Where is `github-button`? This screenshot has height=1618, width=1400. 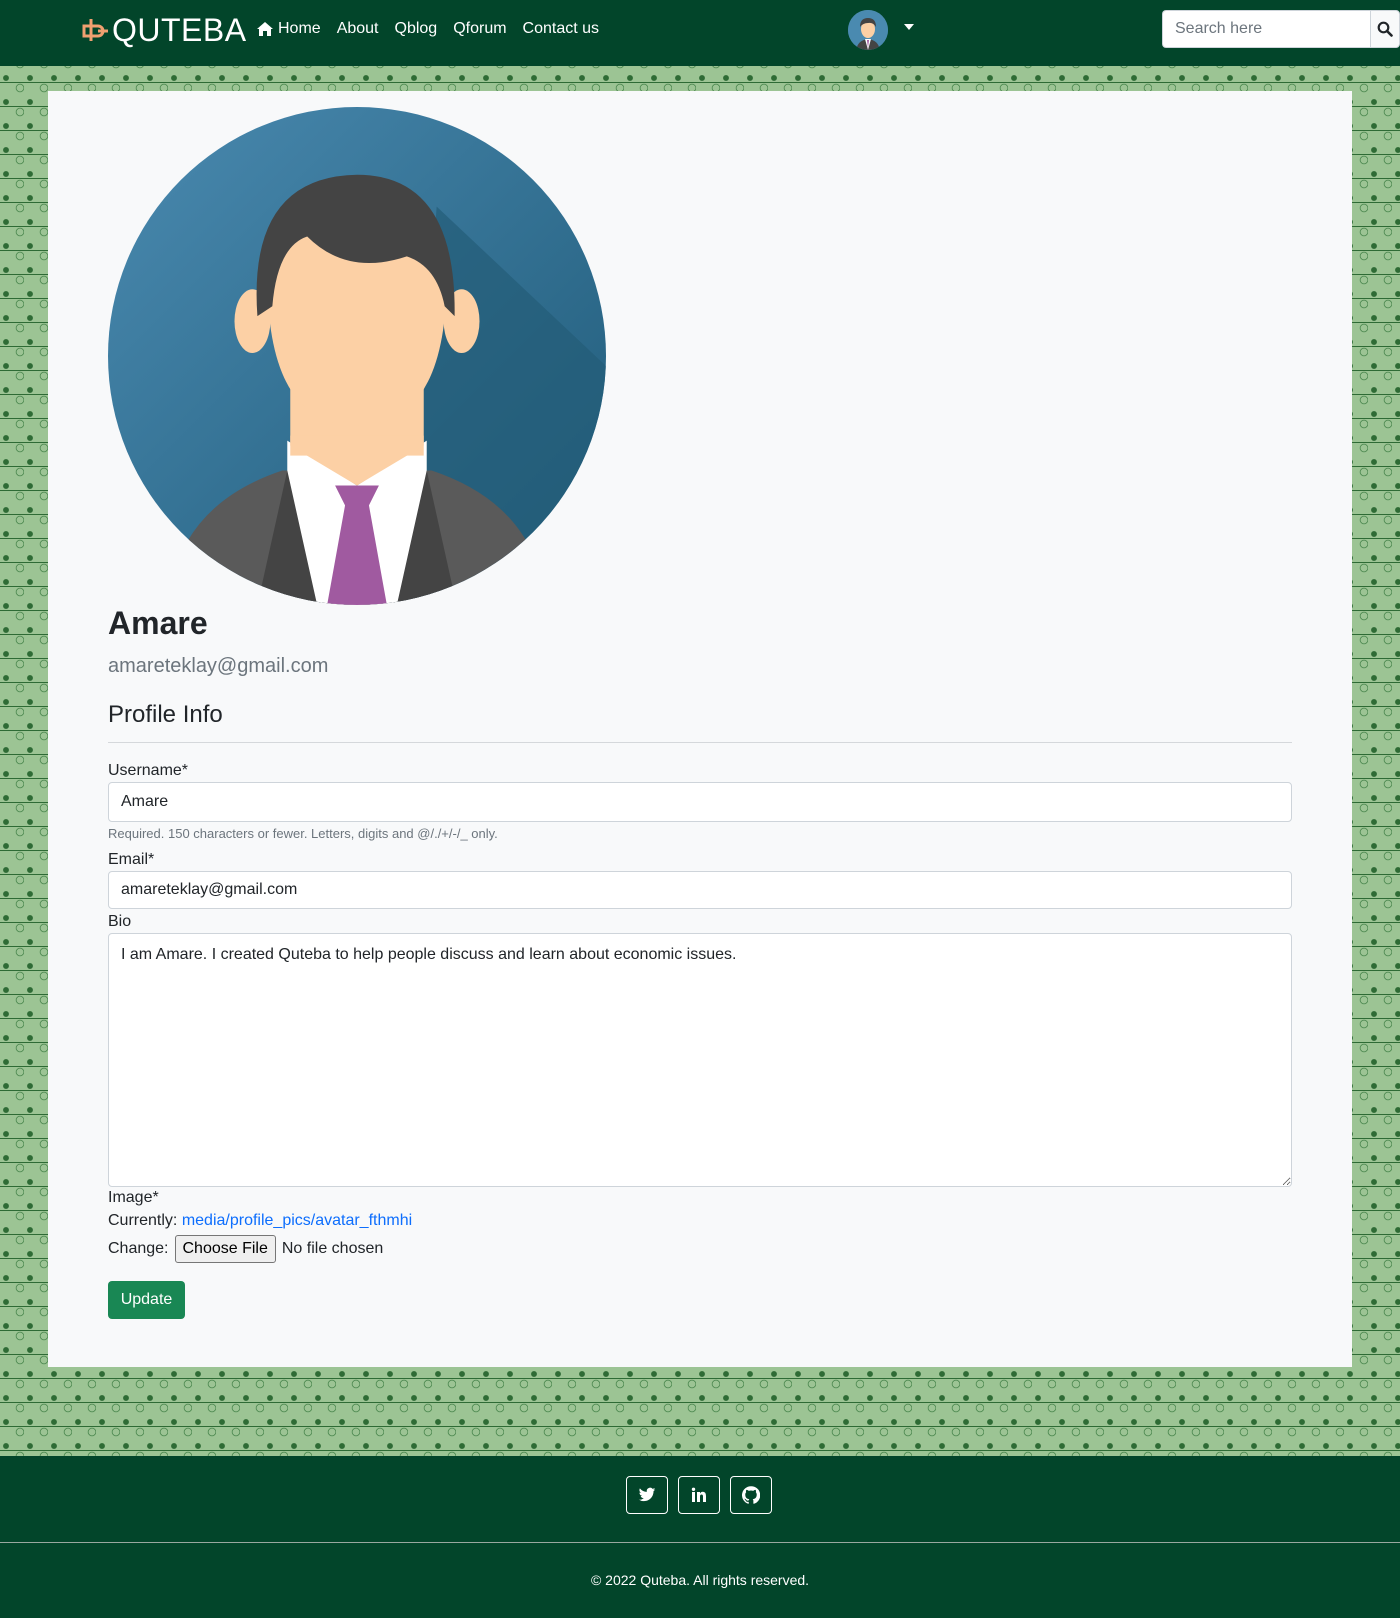 github-button is located at coordinates (751, 1495).